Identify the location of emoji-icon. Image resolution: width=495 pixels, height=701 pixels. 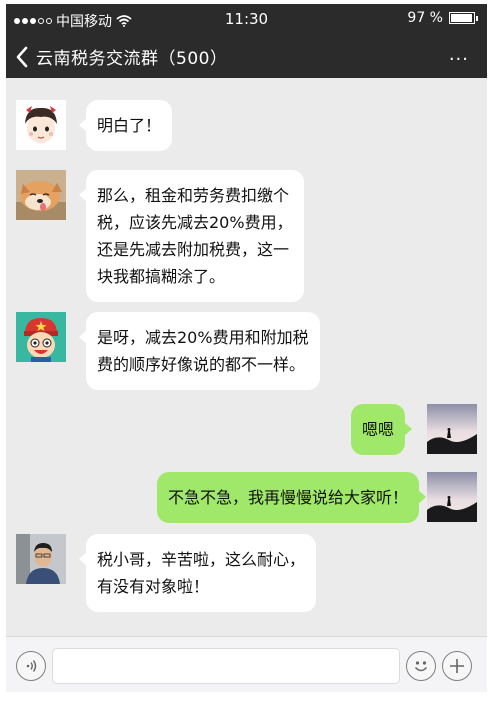
(421, 666).